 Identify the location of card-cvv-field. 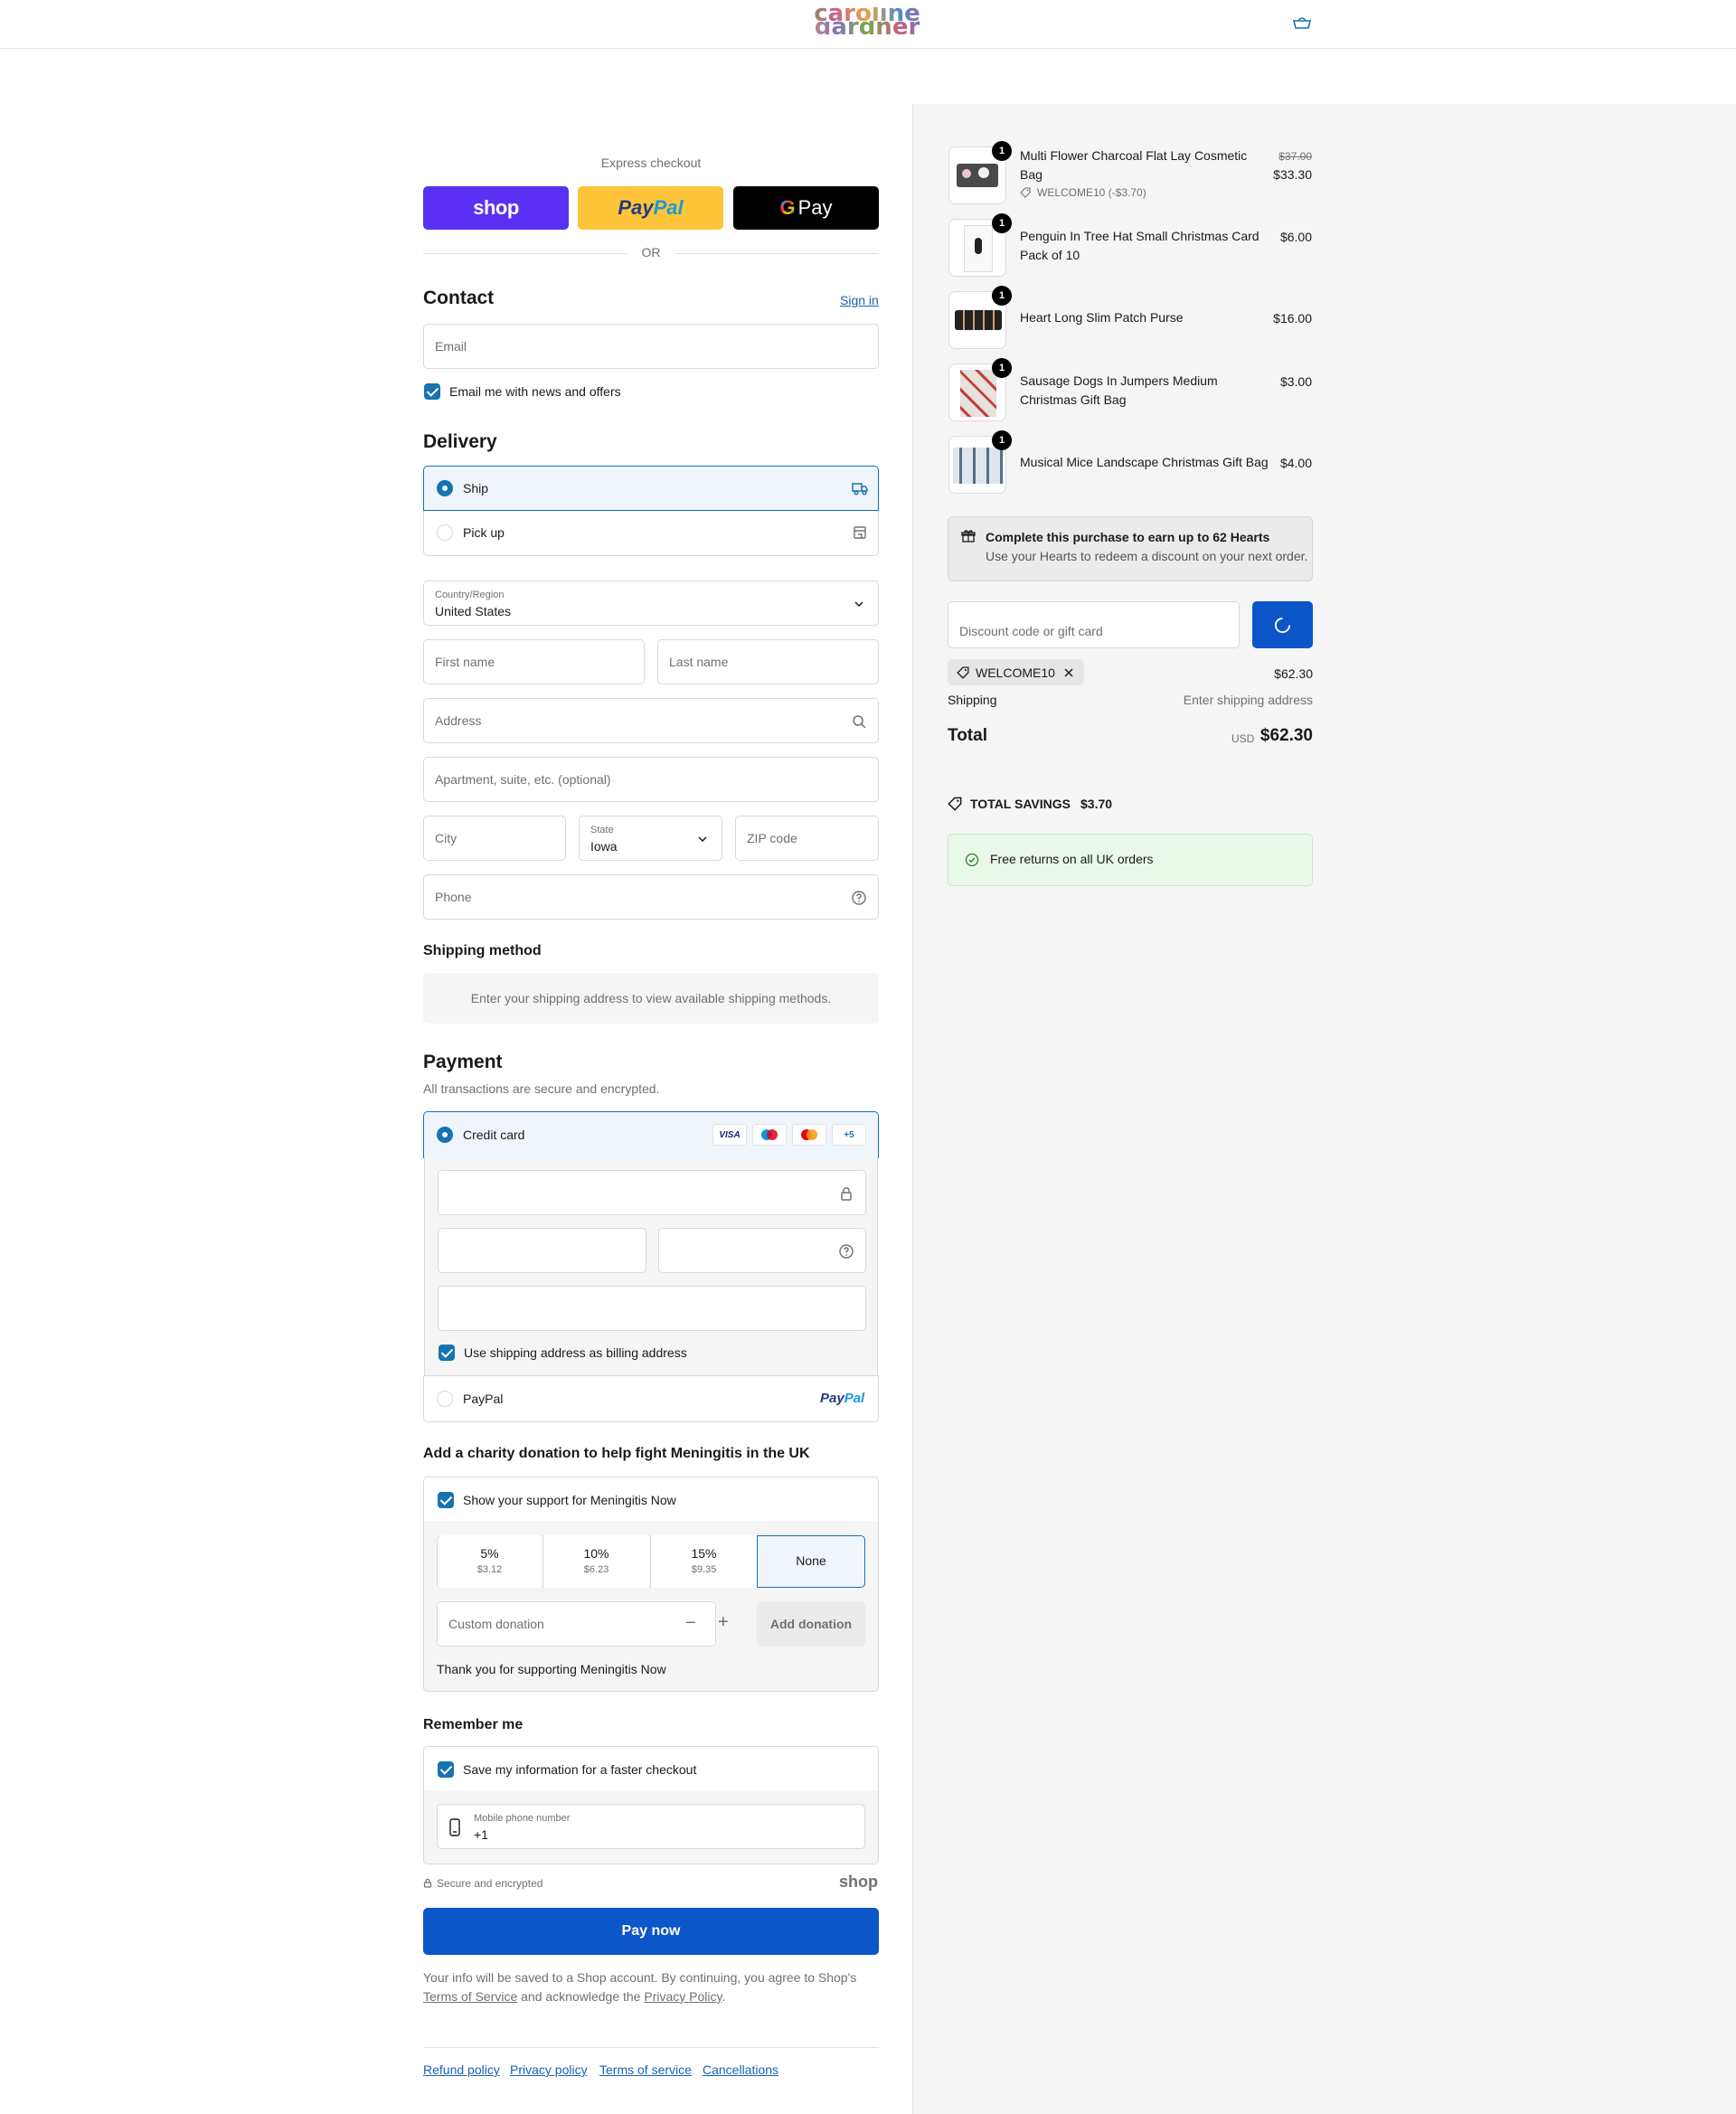
(762, 1251).